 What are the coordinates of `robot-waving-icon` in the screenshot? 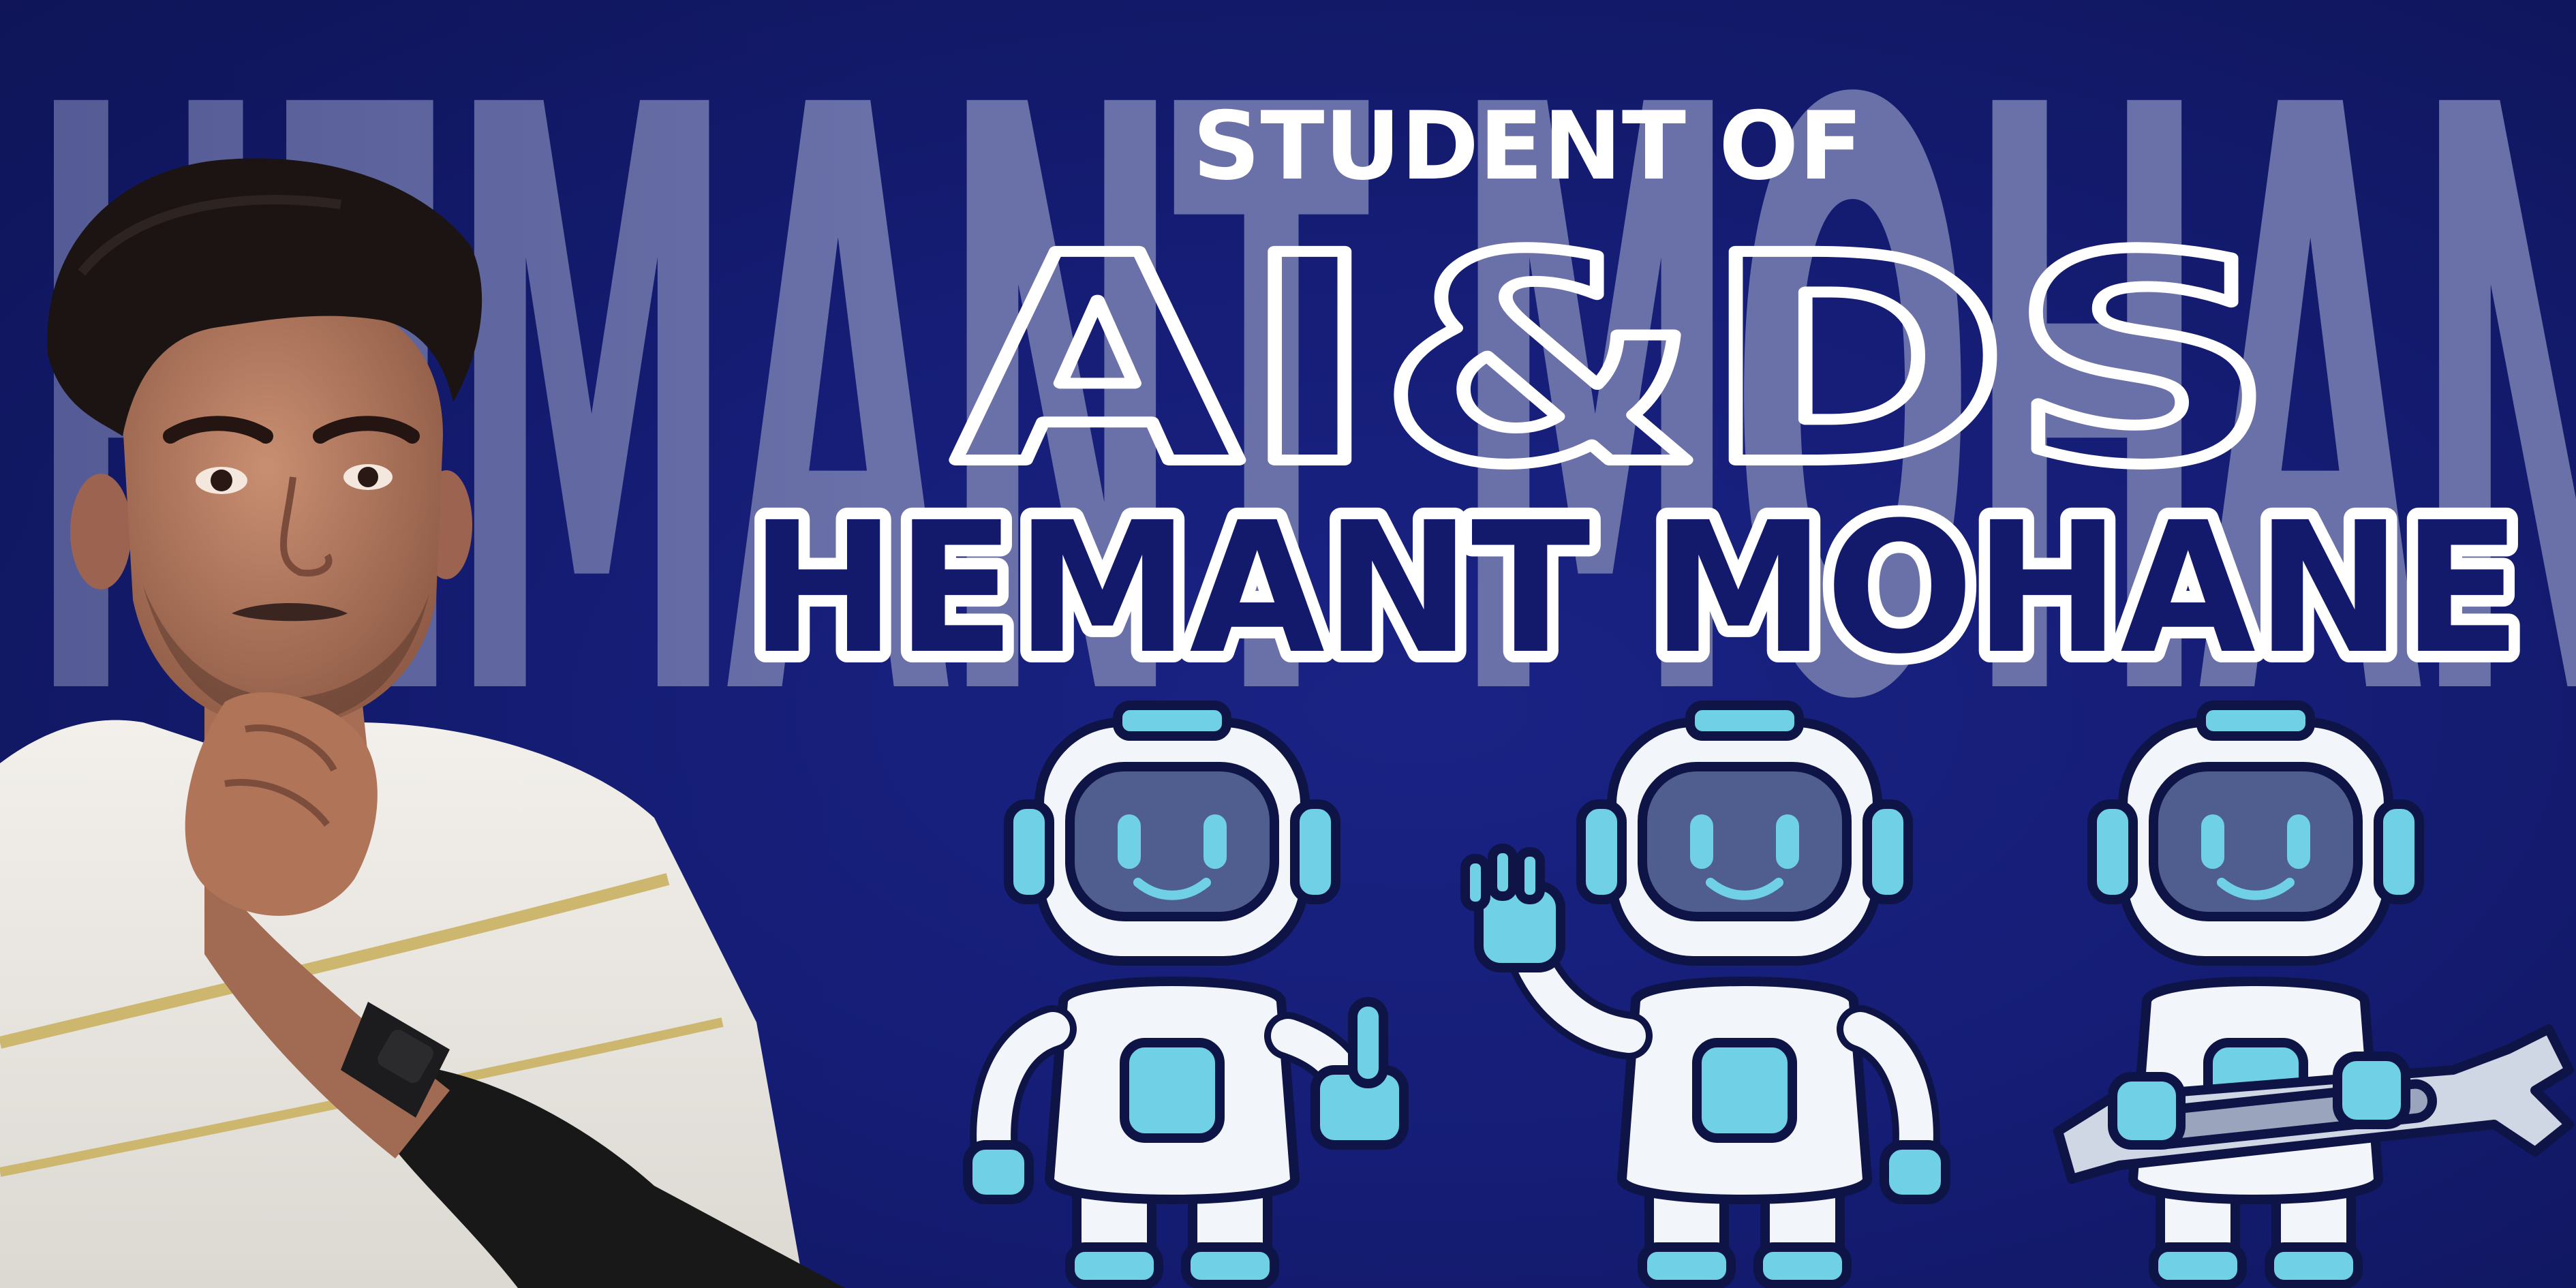 It's located at (1705, 995).